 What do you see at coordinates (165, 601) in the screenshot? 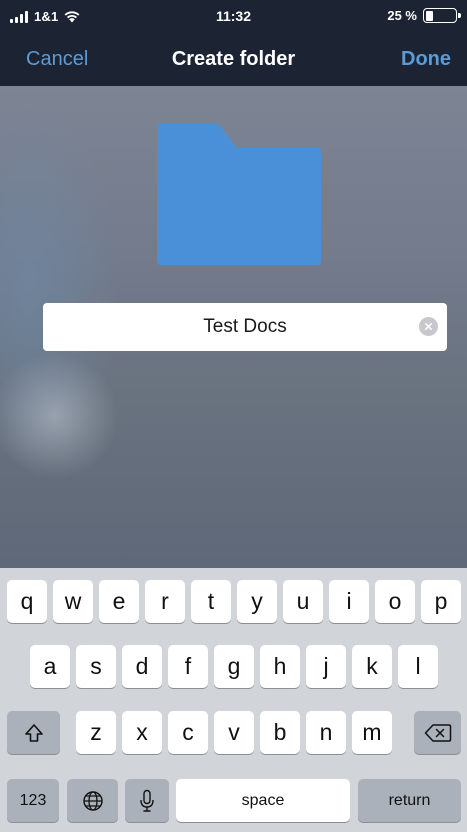
I see `key-r: r` at bounding box center [165, 601].